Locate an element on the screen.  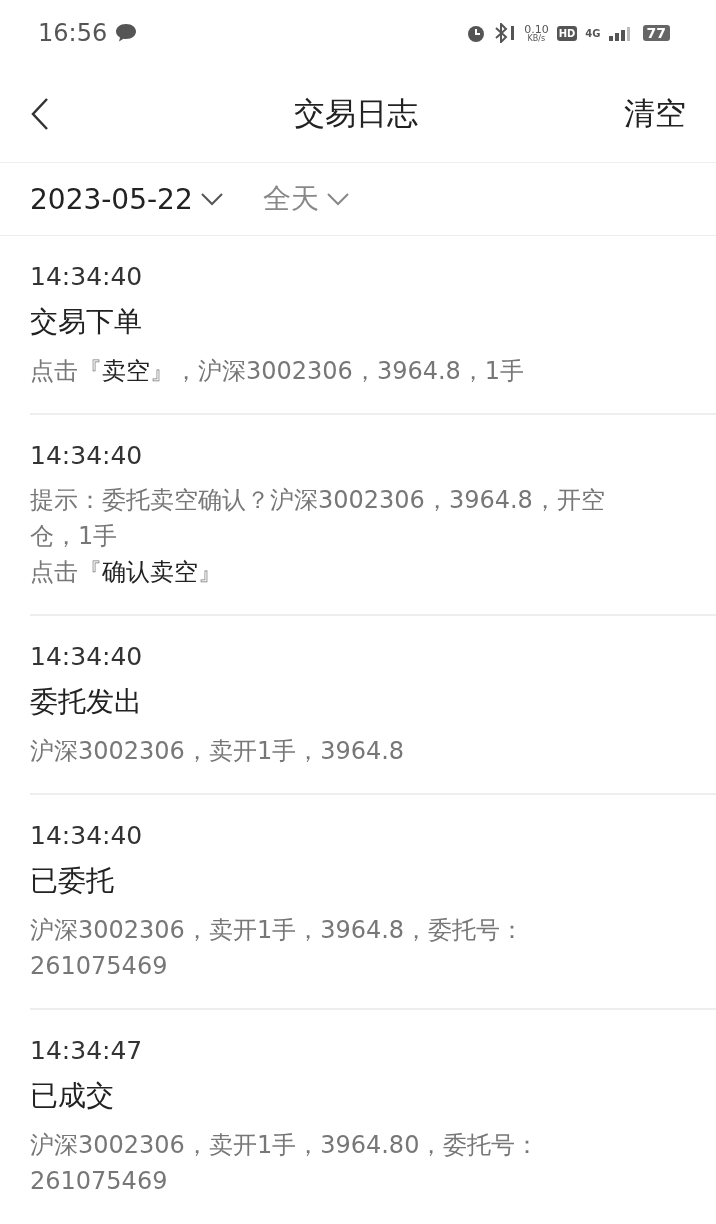
signal-icon is located at coordinates (619, 33).